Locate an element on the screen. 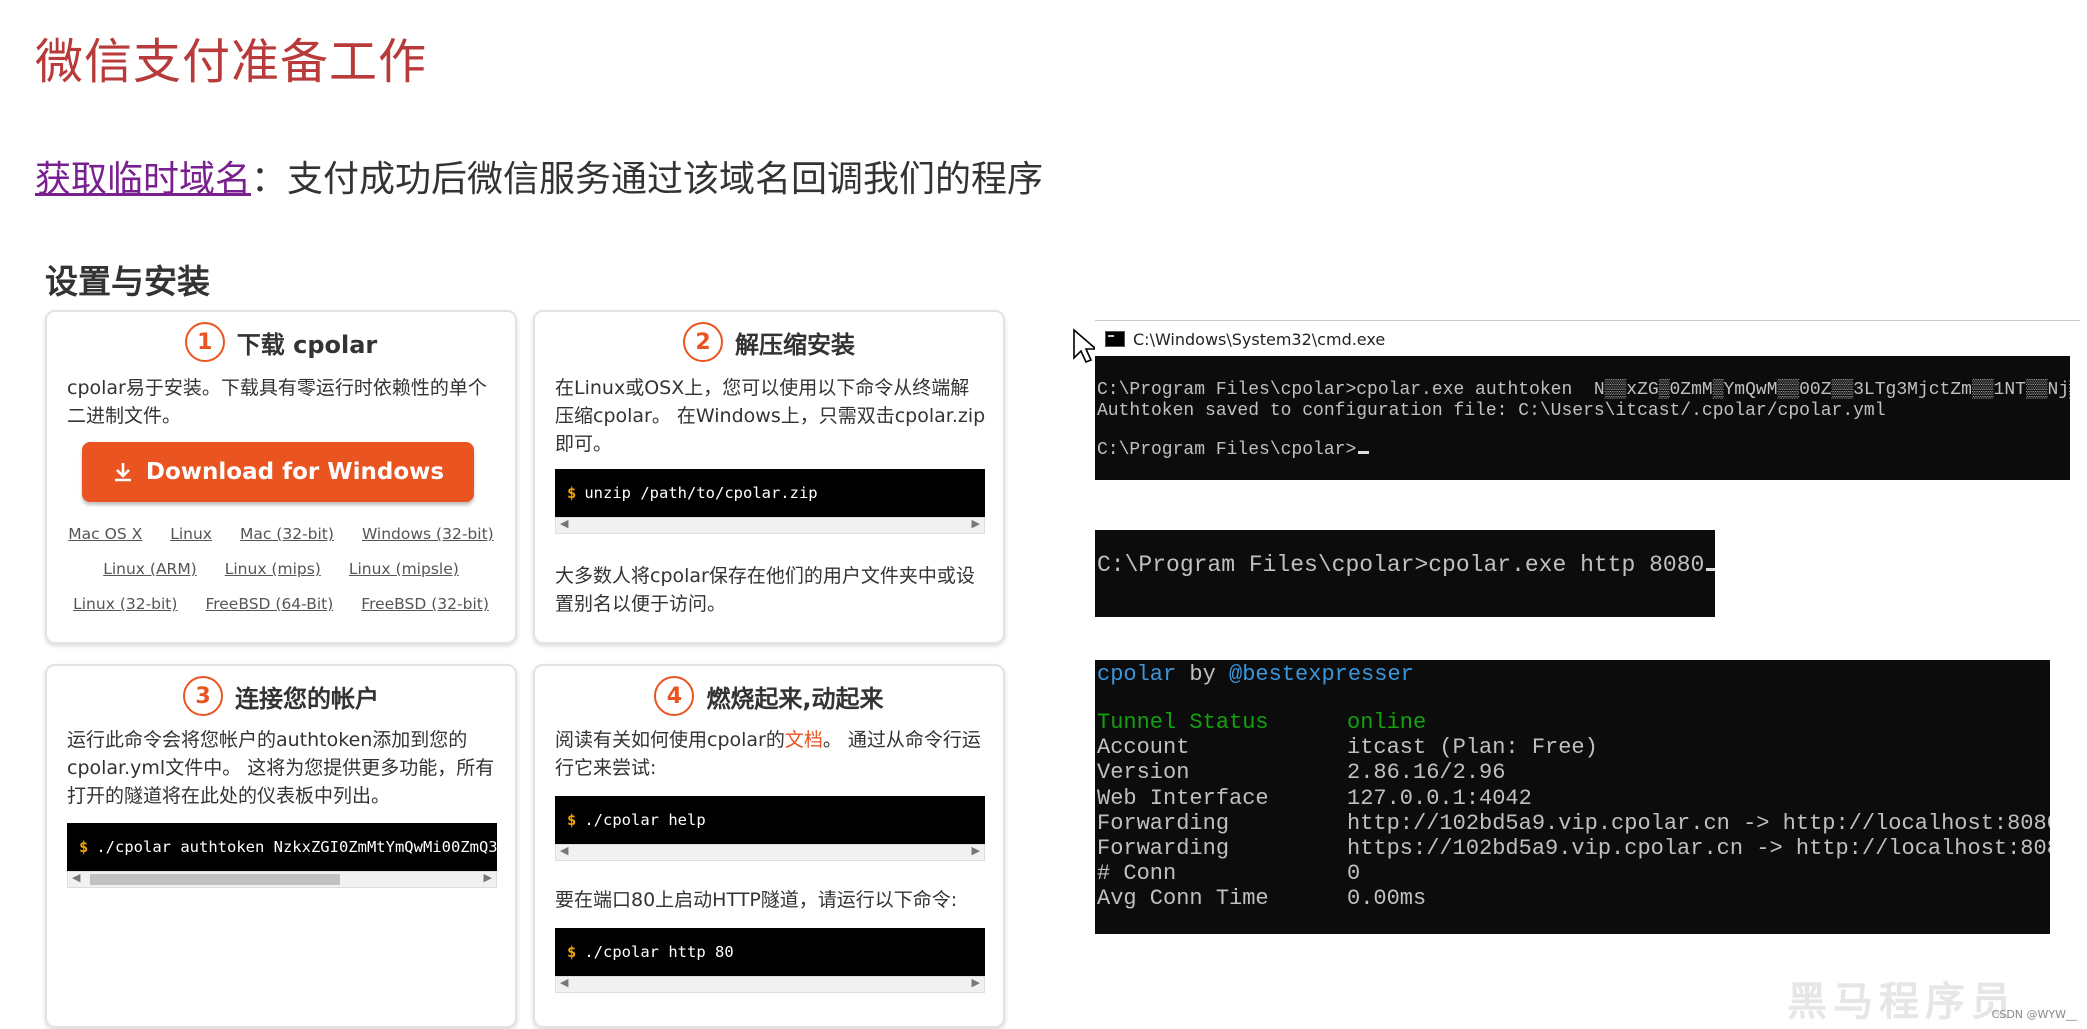 The image size is (2087, 1029). status-value: 0.00ms is located at coordinates (1387, 899).